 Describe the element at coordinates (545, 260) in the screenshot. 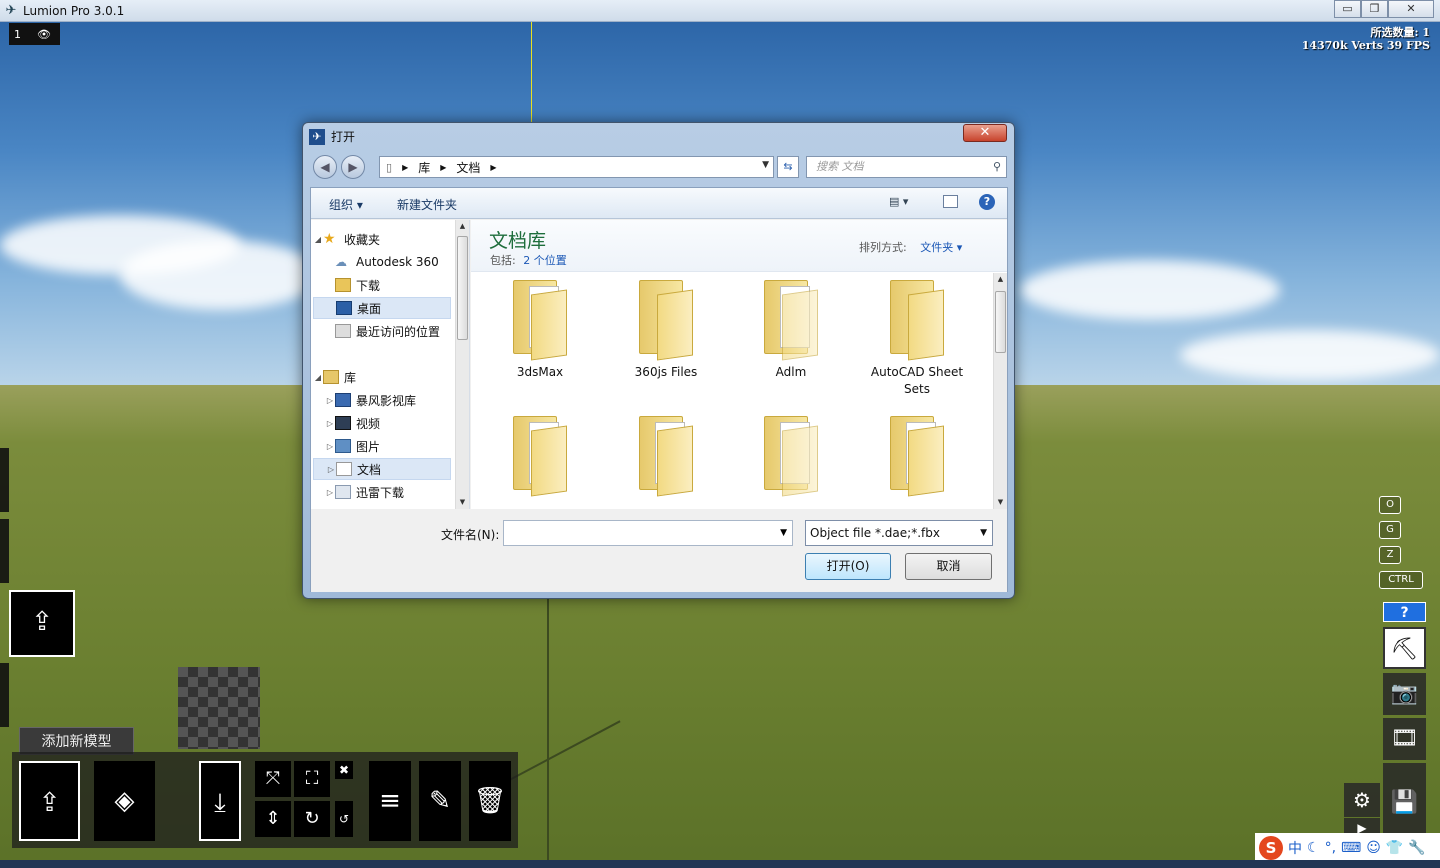

I see `includes-locations-link: 2 个位置` at that location.